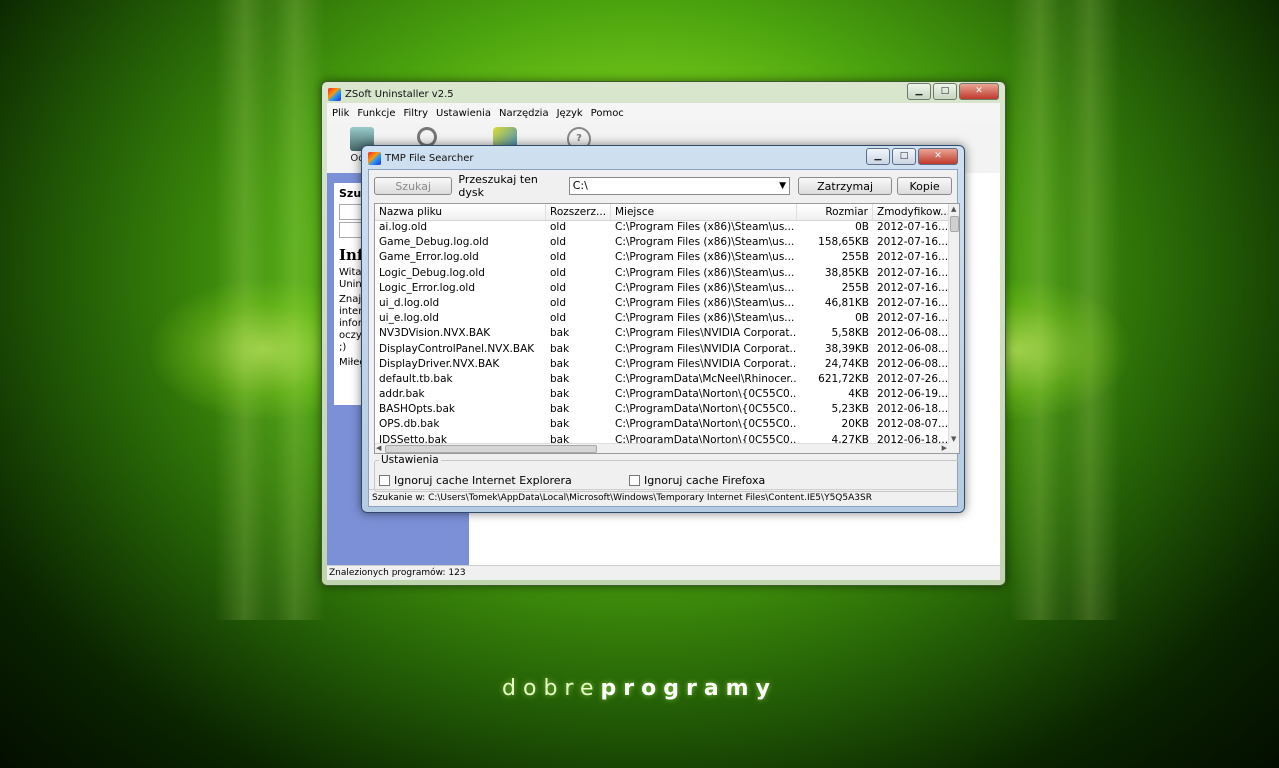  Describe the element at coordinates (944, 448) in the screenshot. I see `scroll-right-icon: ▶` at that location.